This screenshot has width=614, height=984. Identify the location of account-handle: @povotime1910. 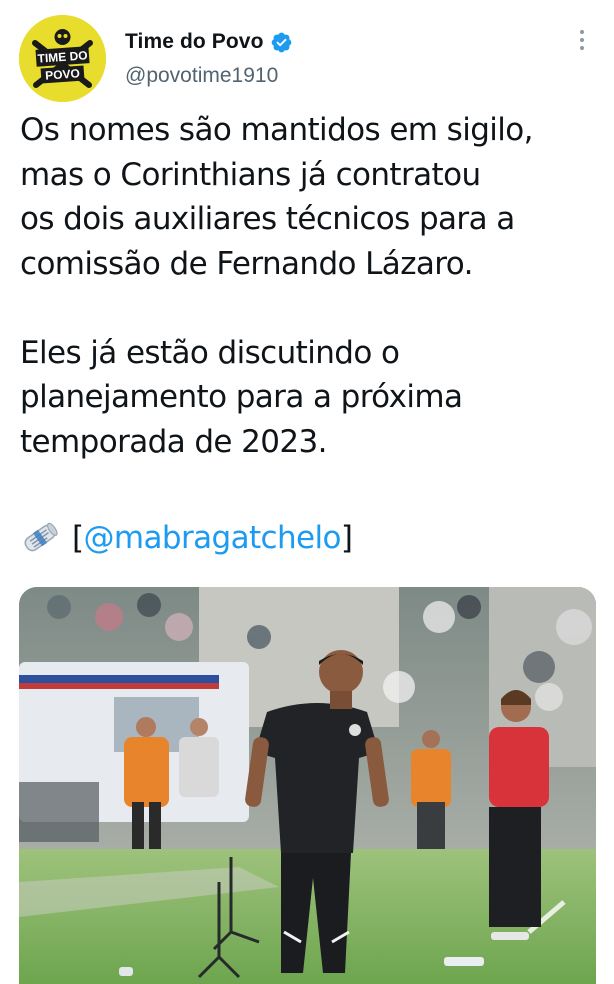
(201, 76).